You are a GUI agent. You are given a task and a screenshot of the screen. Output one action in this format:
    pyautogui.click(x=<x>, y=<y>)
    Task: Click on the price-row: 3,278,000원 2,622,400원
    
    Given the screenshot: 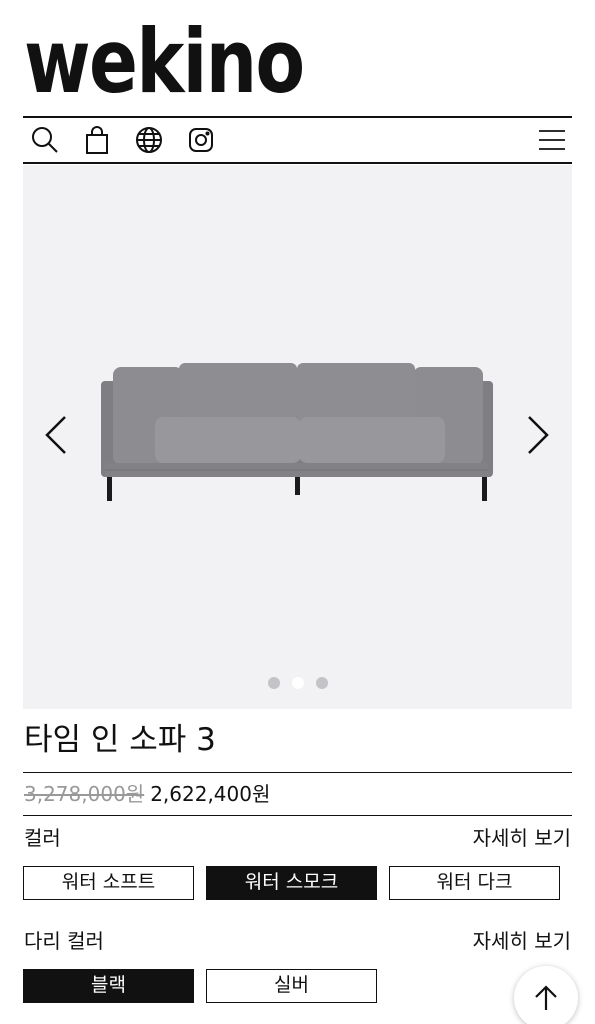 What is the action you would take?
    pyautogui.click(x=147, y=794)
    